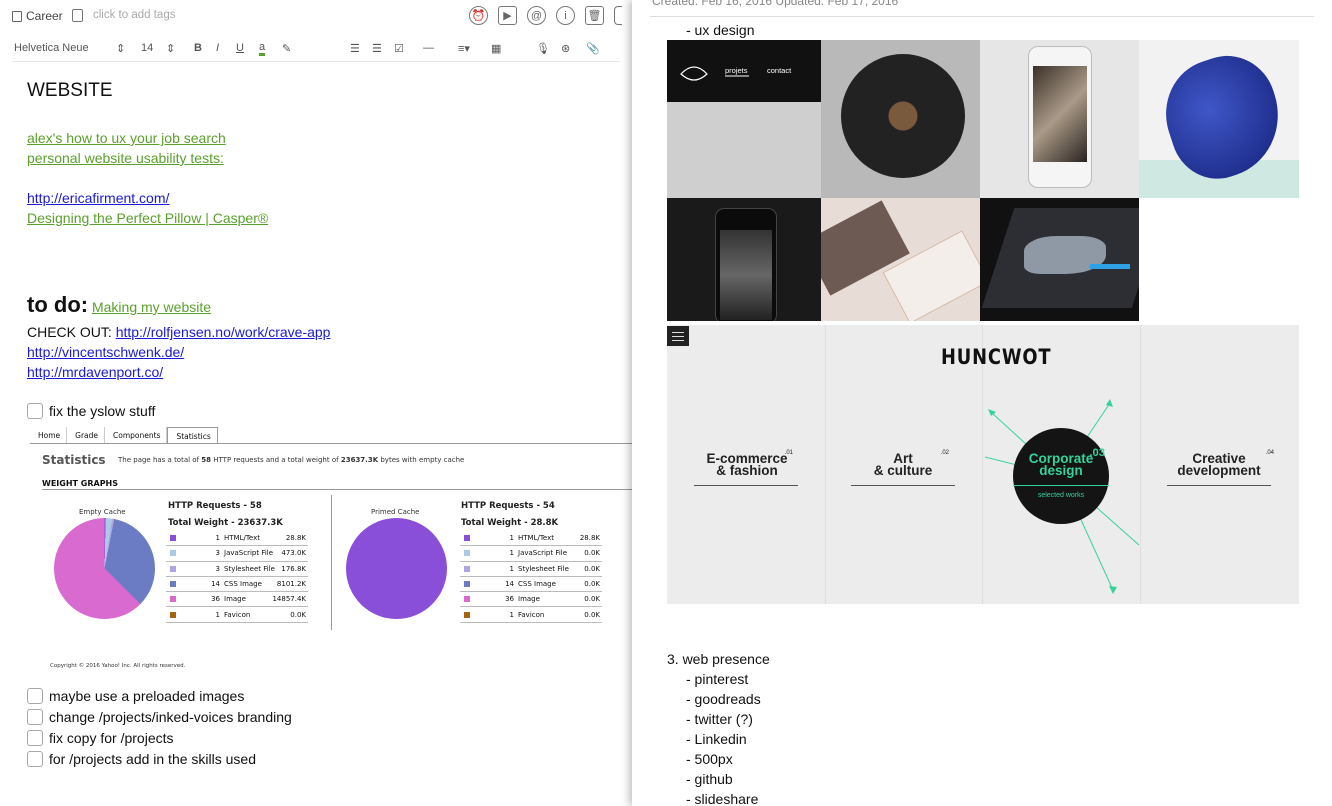 This screenshot has width=1332, height=806. I want to click on font-size-select: 14, so click(147, 48).